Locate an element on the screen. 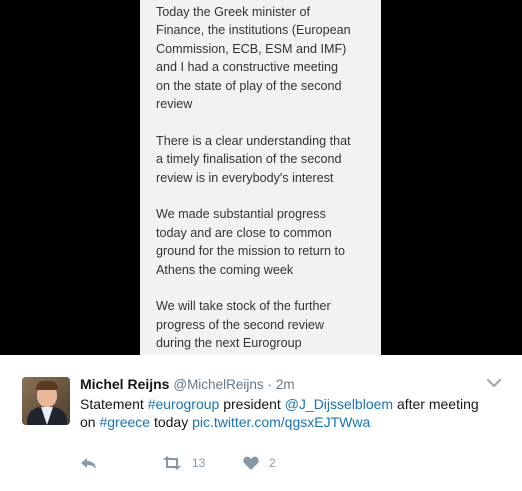  retweet-button: 13 is located at coordinates (183, 463).